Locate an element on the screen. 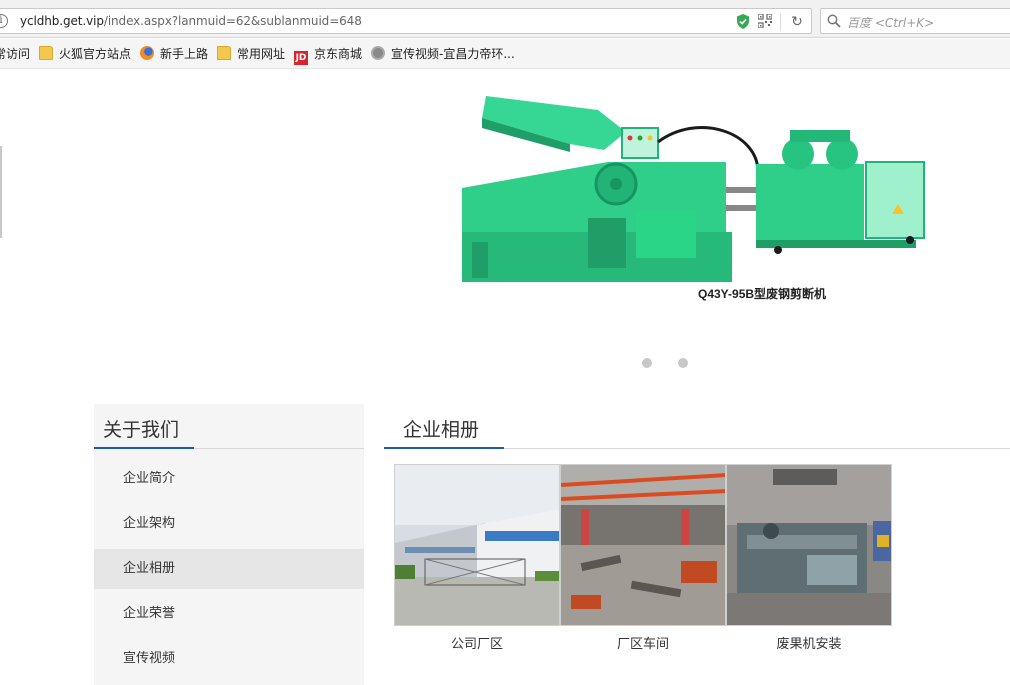 Image resolution: width=1010 pixels, height=685 pixels. url-host: ycldhb.get.vip is located at coordinates (62, 21).